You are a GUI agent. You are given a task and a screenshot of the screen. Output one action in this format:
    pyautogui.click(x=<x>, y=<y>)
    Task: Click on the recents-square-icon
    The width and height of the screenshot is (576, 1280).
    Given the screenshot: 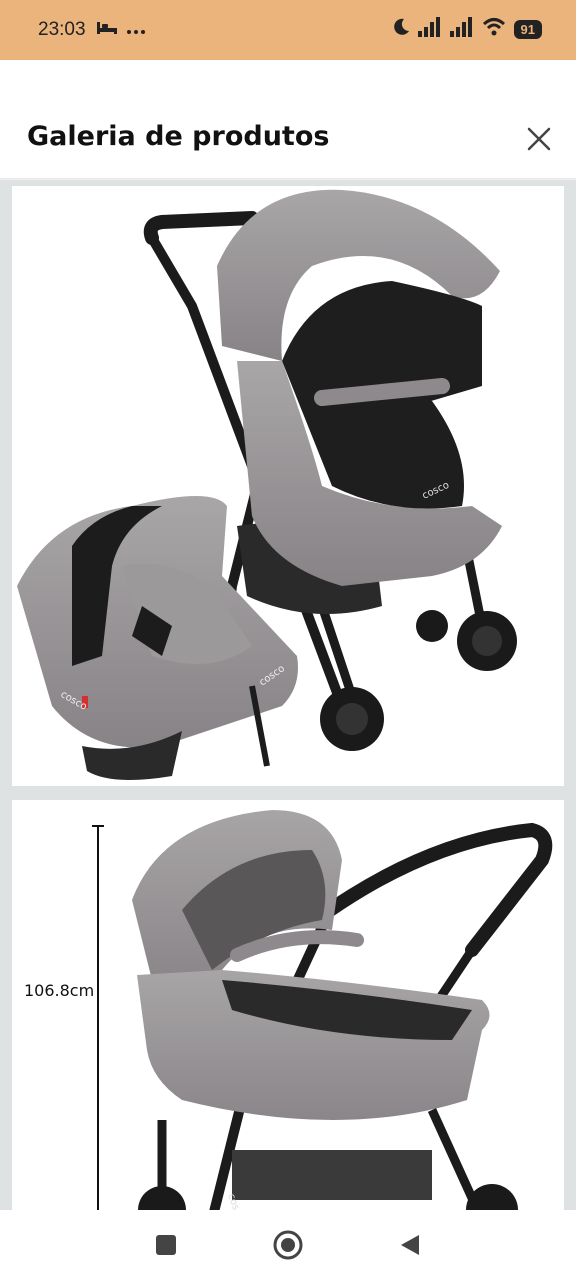 What is the action you would take?
    pyautogui.click(x=166, y=1245)
    